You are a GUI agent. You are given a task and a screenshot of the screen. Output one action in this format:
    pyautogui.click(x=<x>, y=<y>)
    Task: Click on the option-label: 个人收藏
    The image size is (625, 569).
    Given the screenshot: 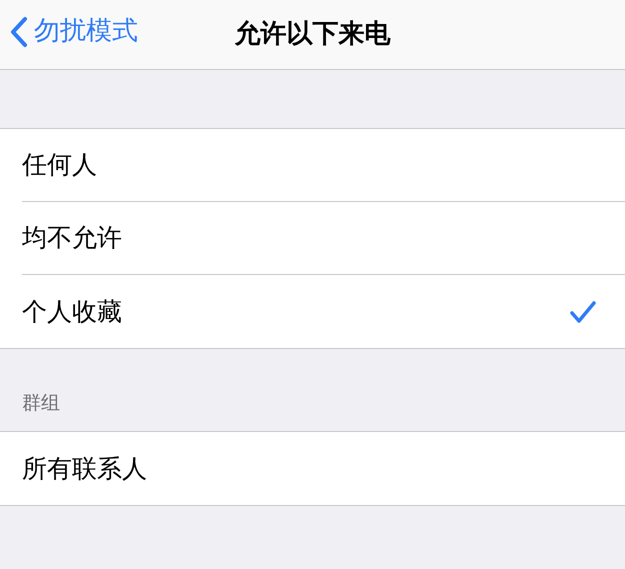 What is the action you would take?
    pyautogui.click(x=72, y=312)
    